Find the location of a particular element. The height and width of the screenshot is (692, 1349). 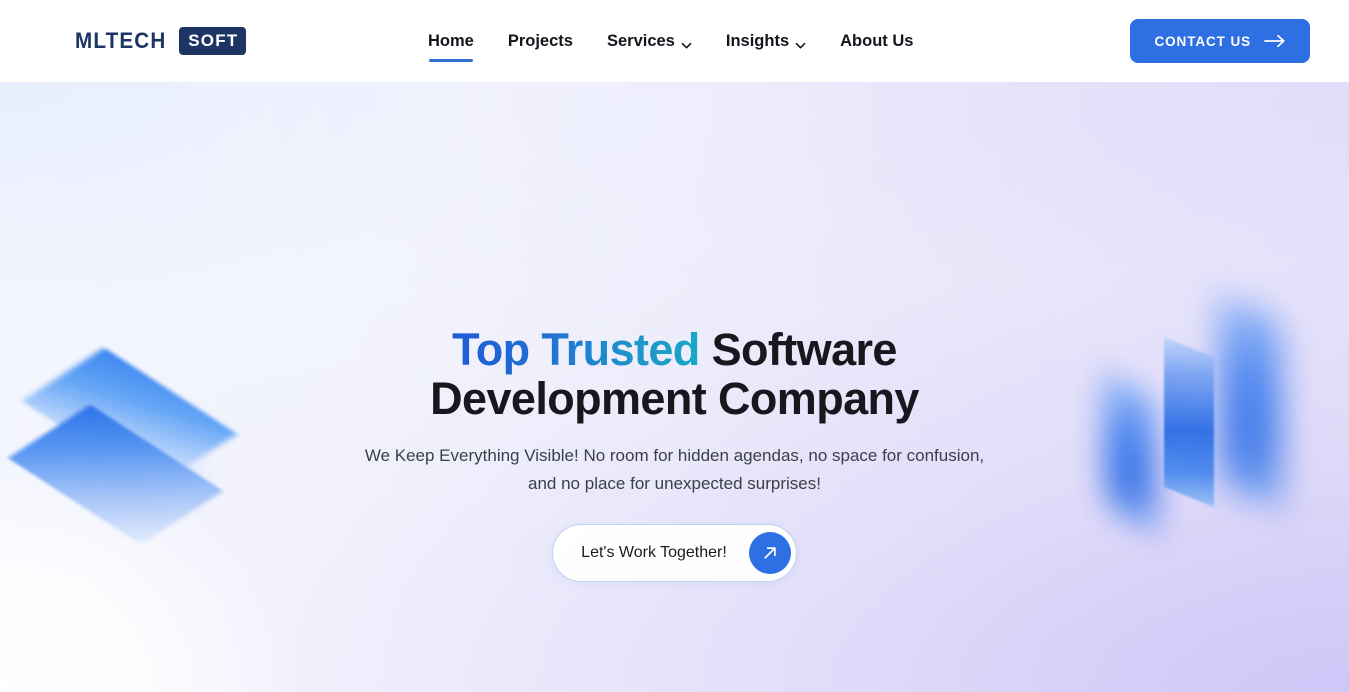

main-navigation: Home Projects Services Insights About Us is located at coordinates (670, 41).